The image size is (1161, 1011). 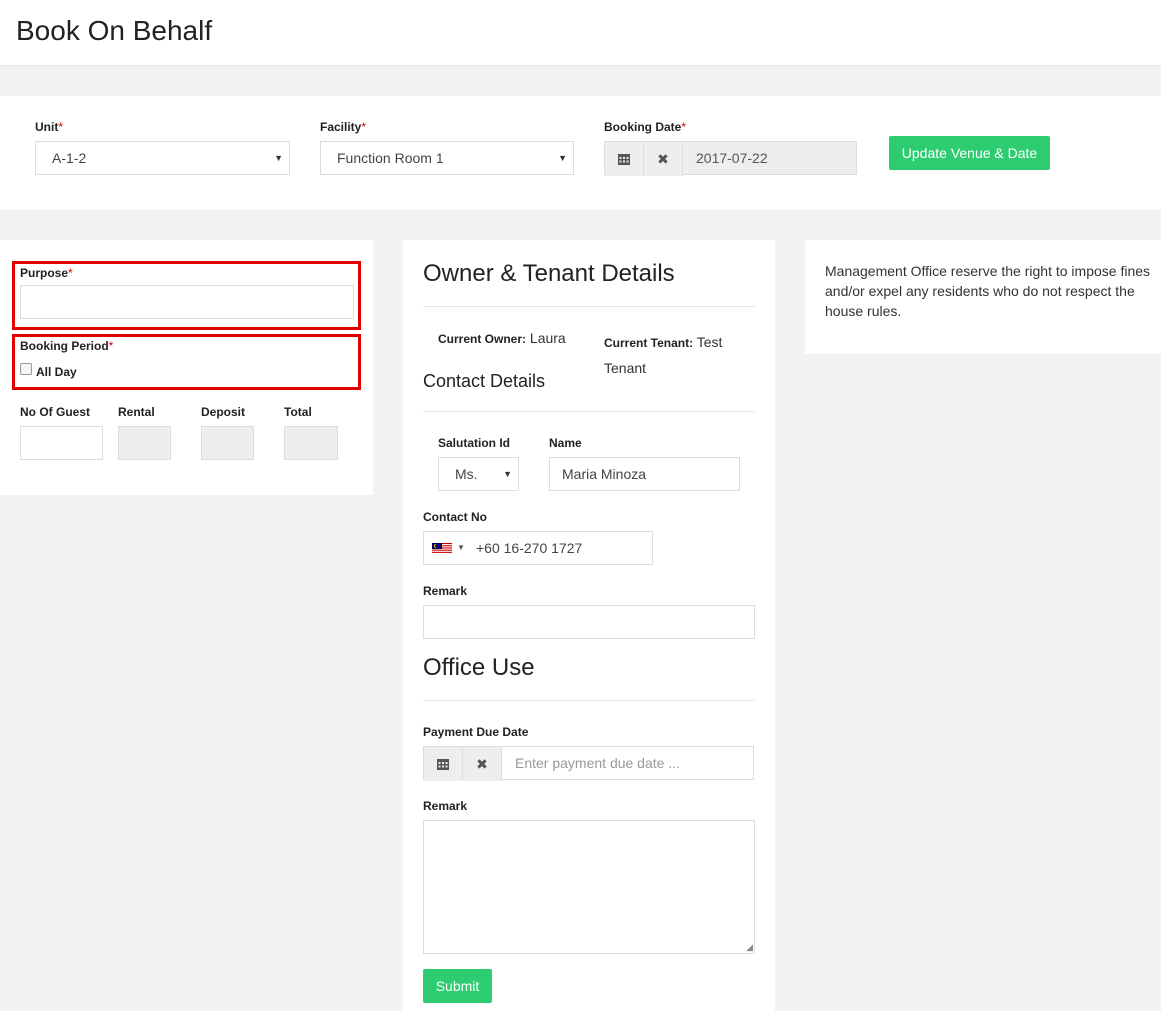 I want to click on booking-date-value: 2017-07-22, so click(x=732, y=158).